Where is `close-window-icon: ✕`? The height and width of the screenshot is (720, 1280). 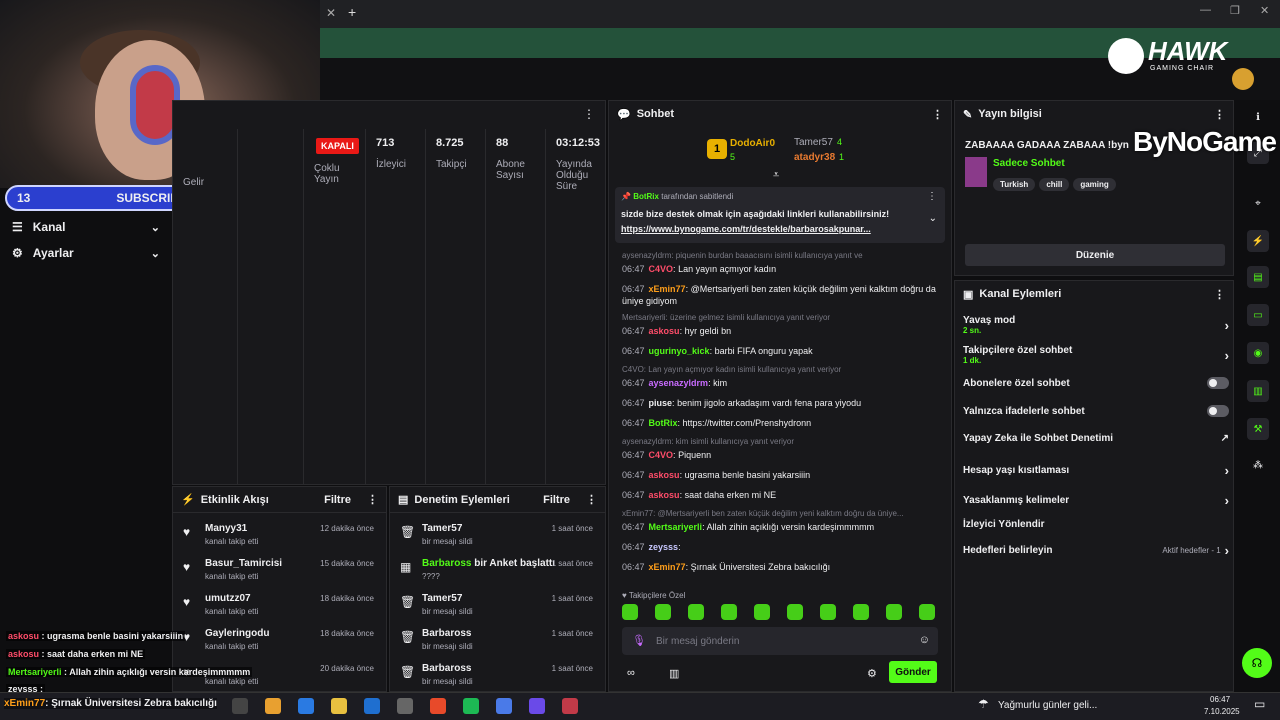
close-window-icon: ✕ is located at coordinates (1264, 10).